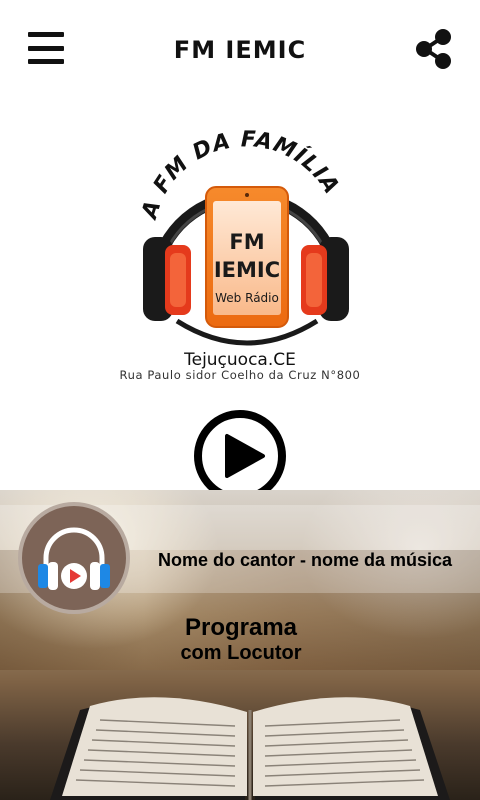 This screenshot has height=800, width=480. I want to click on station-avatar, so click(74, 558).